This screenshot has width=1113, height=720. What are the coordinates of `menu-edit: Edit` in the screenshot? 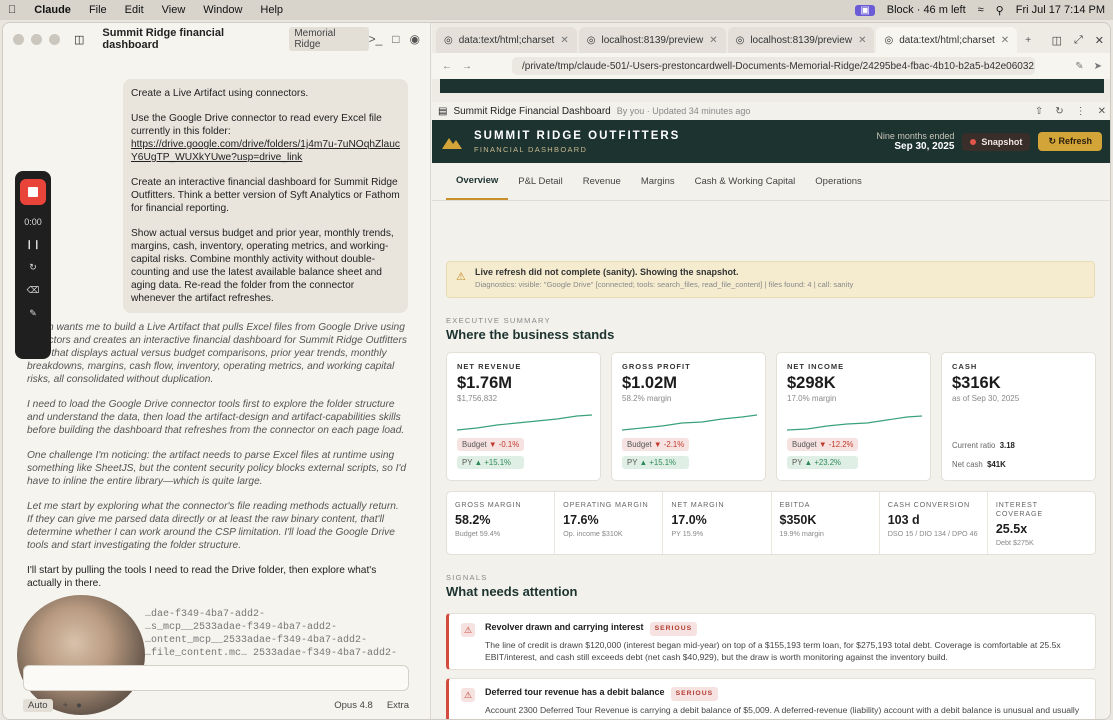 It's located at (134, 10).